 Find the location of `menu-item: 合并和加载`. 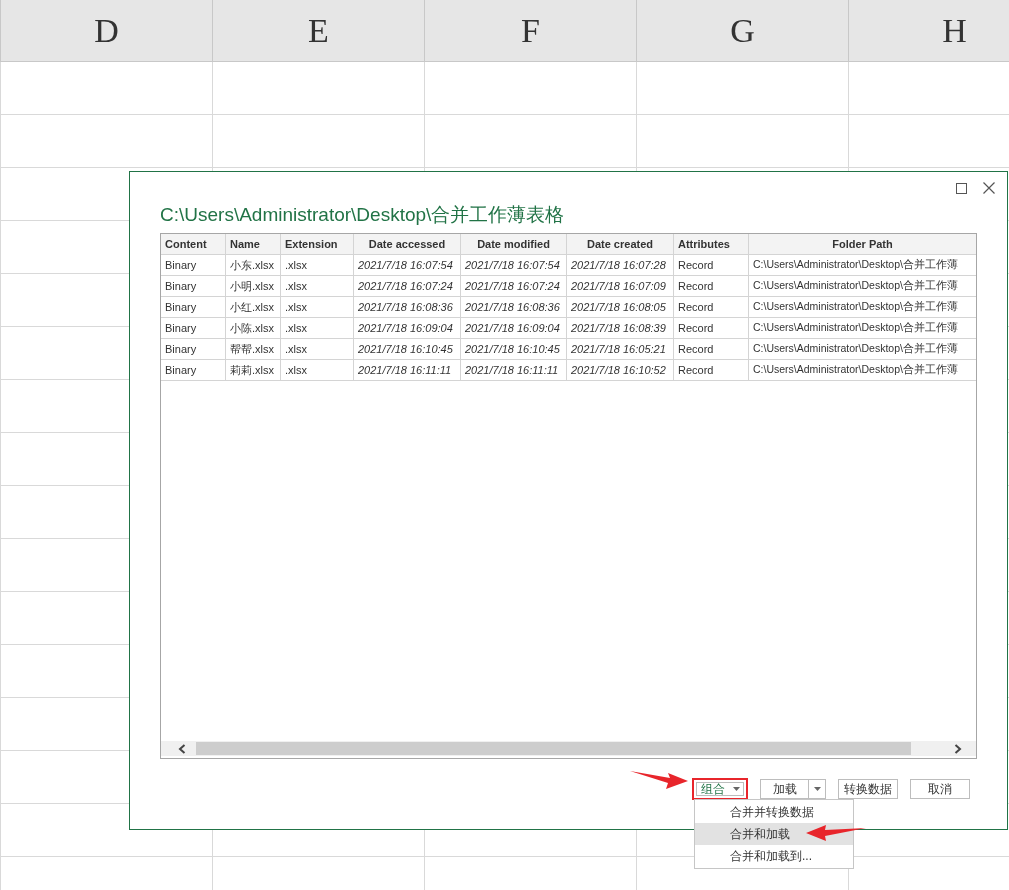

menu-item: 合并和加载 is located at coordinates (774, 834).